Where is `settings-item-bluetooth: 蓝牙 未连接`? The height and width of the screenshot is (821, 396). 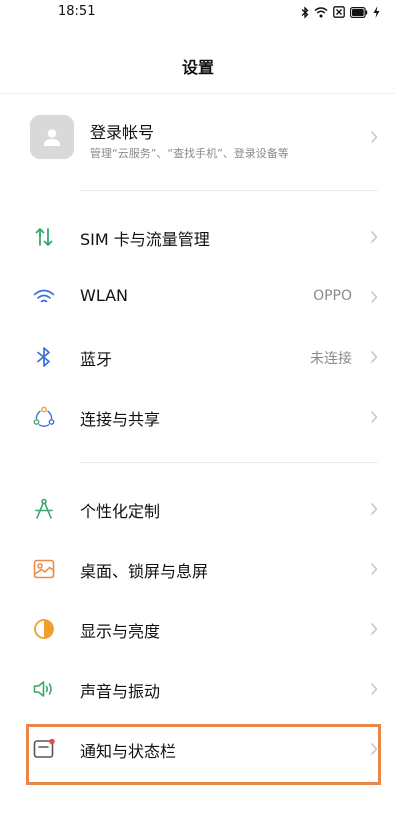 settings-item-bluetooth: 蓝牙 未连接 is located at coordinates (198, 357).